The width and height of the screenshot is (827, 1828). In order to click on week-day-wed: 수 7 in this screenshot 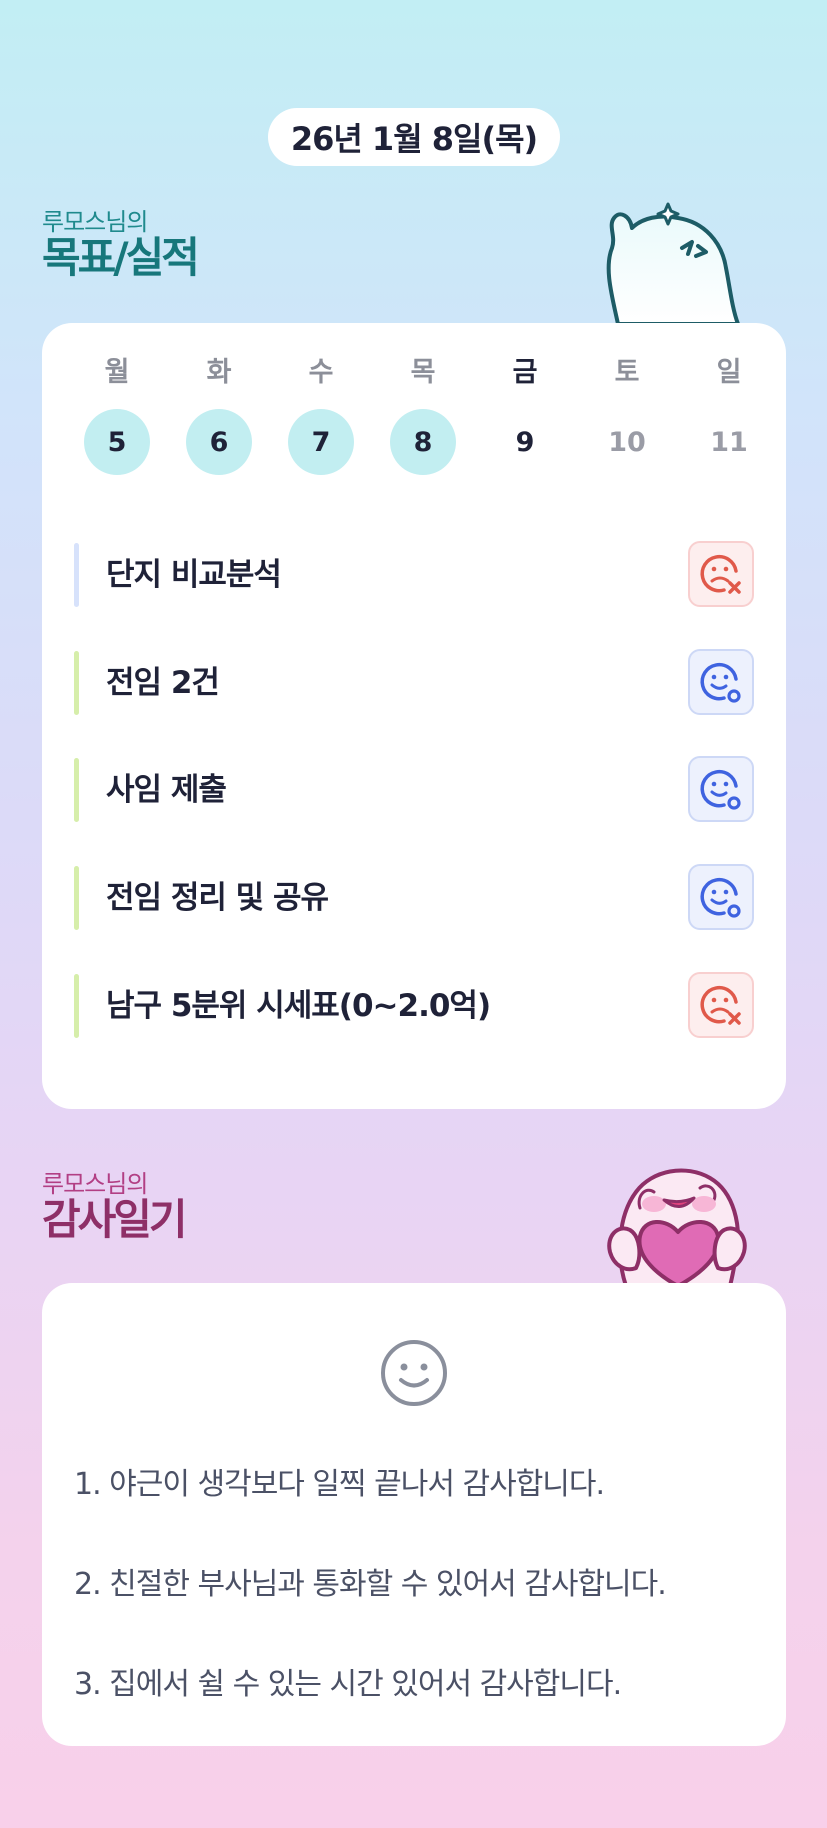, I will do `click(321, 414)`.